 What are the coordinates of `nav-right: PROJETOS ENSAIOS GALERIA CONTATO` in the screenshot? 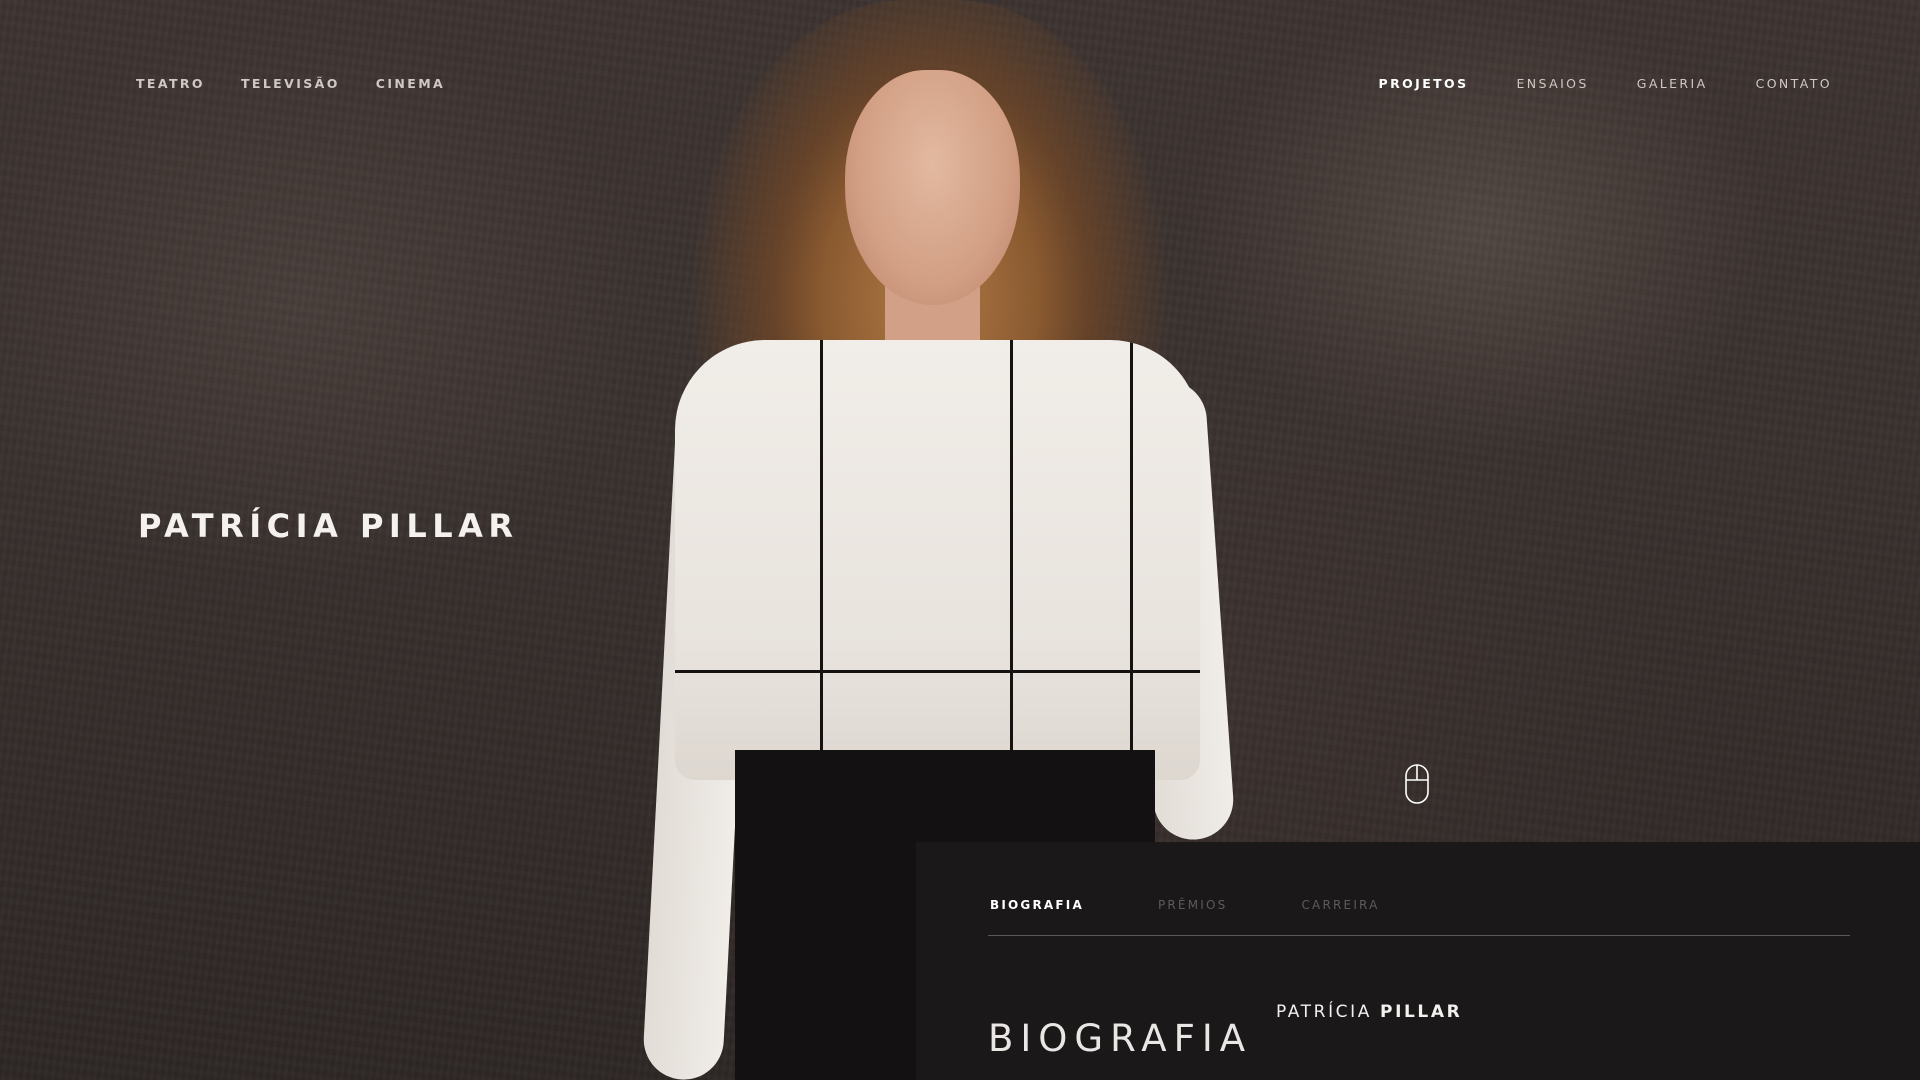 It's located at (1581, 83).